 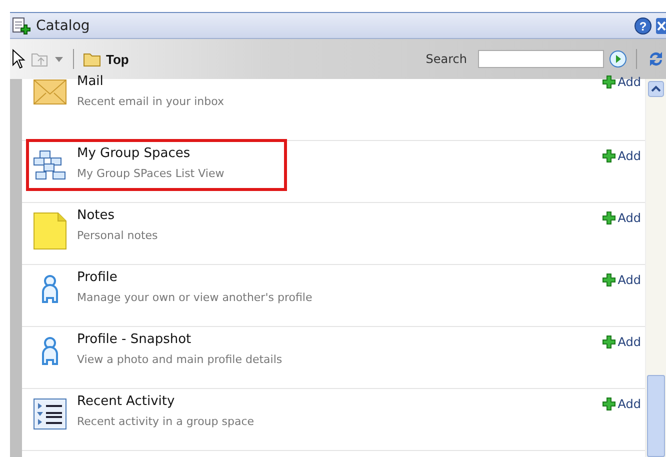 What do you see at coordinates (618, 59) in the screenshot?
I see `go-icon` at bounding box center [618, 59].